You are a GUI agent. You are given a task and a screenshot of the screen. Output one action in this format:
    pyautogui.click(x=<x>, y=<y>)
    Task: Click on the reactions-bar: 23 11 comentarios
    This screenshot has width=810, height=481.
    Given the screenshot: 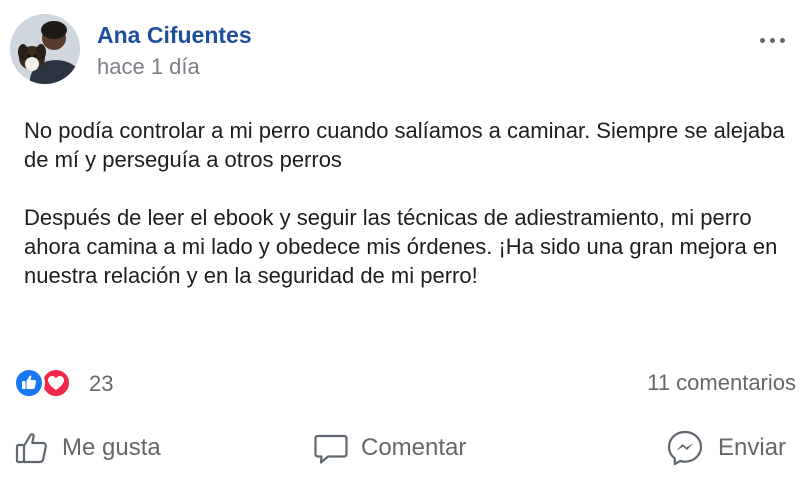 What is the action you would take?
    pyautogui.click(x=405, y=384)
    